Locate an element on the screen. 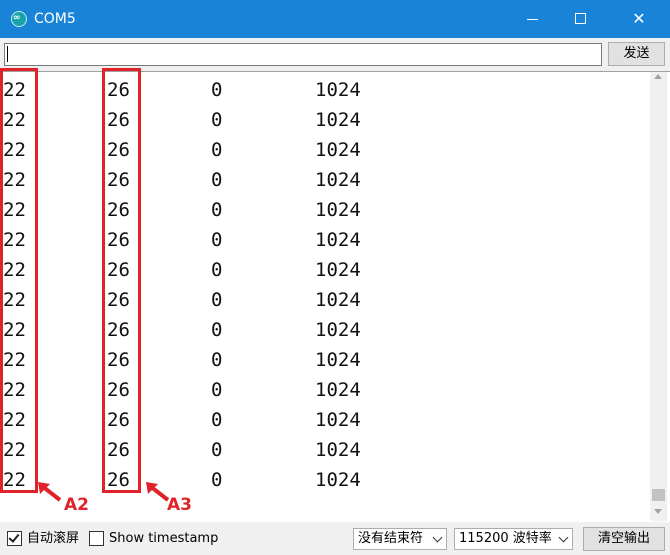  checkmark-icon is located at coordinates (14, 537).